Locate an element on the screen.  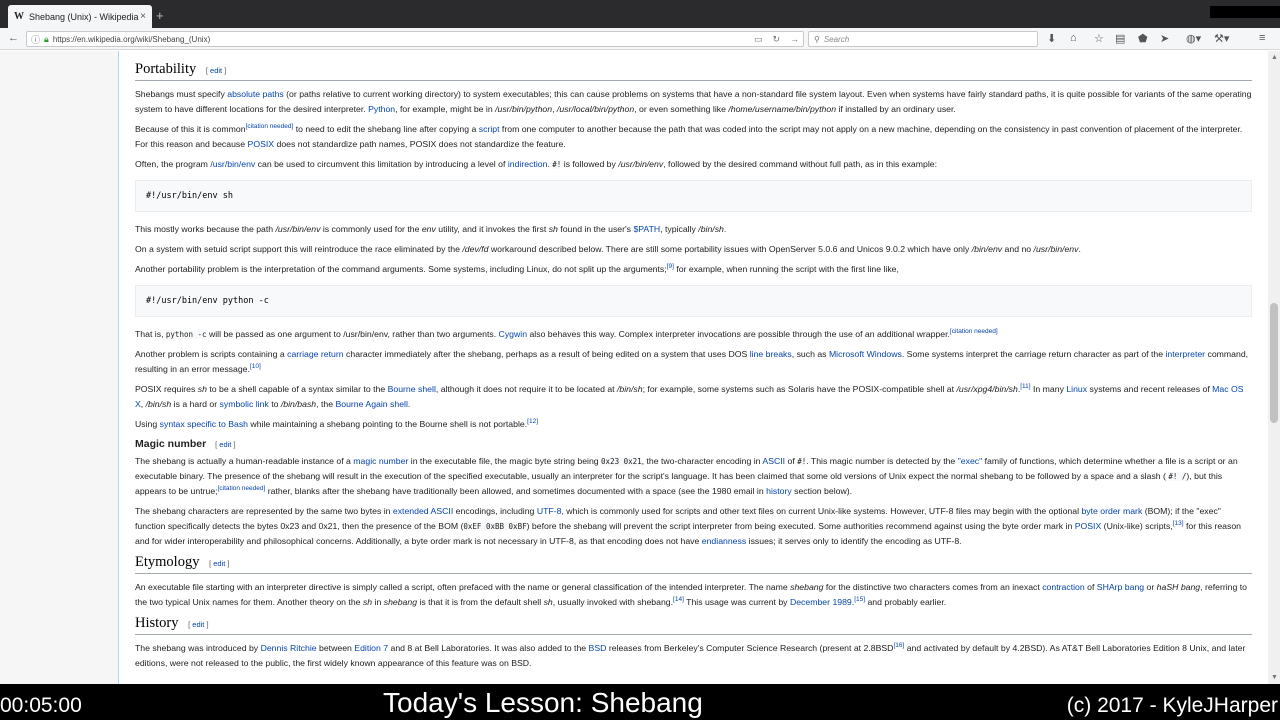
window-controls-area is located at coordinates (1245, 12).